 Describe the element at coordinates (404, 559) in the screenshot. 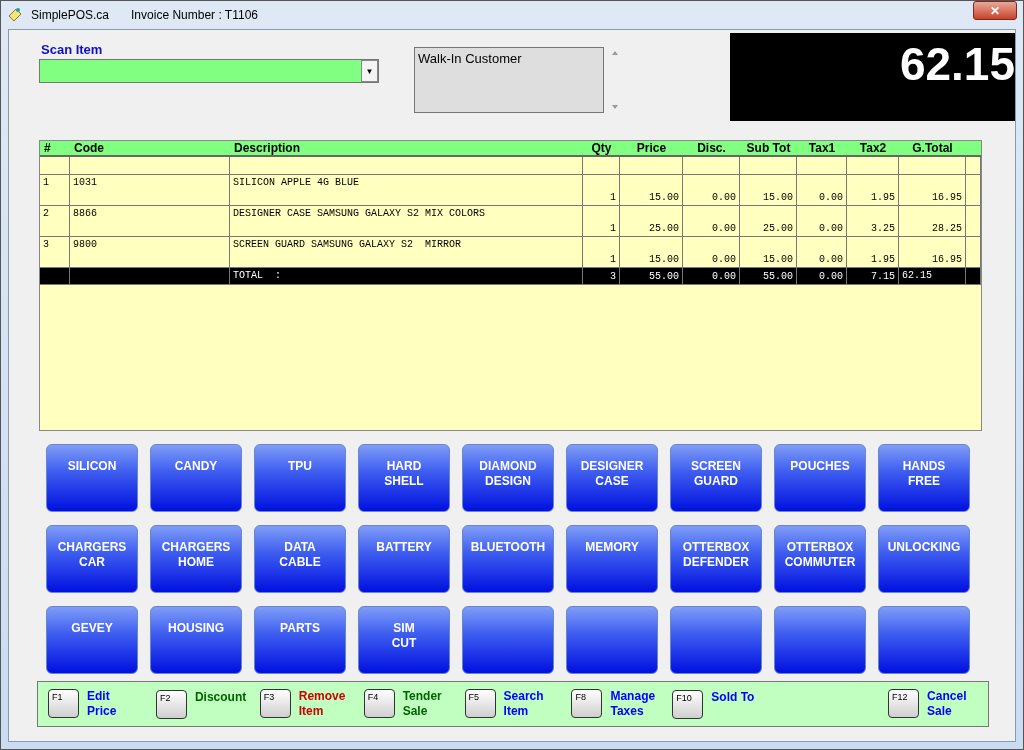

I see `category-button: BATTERY` at that location.